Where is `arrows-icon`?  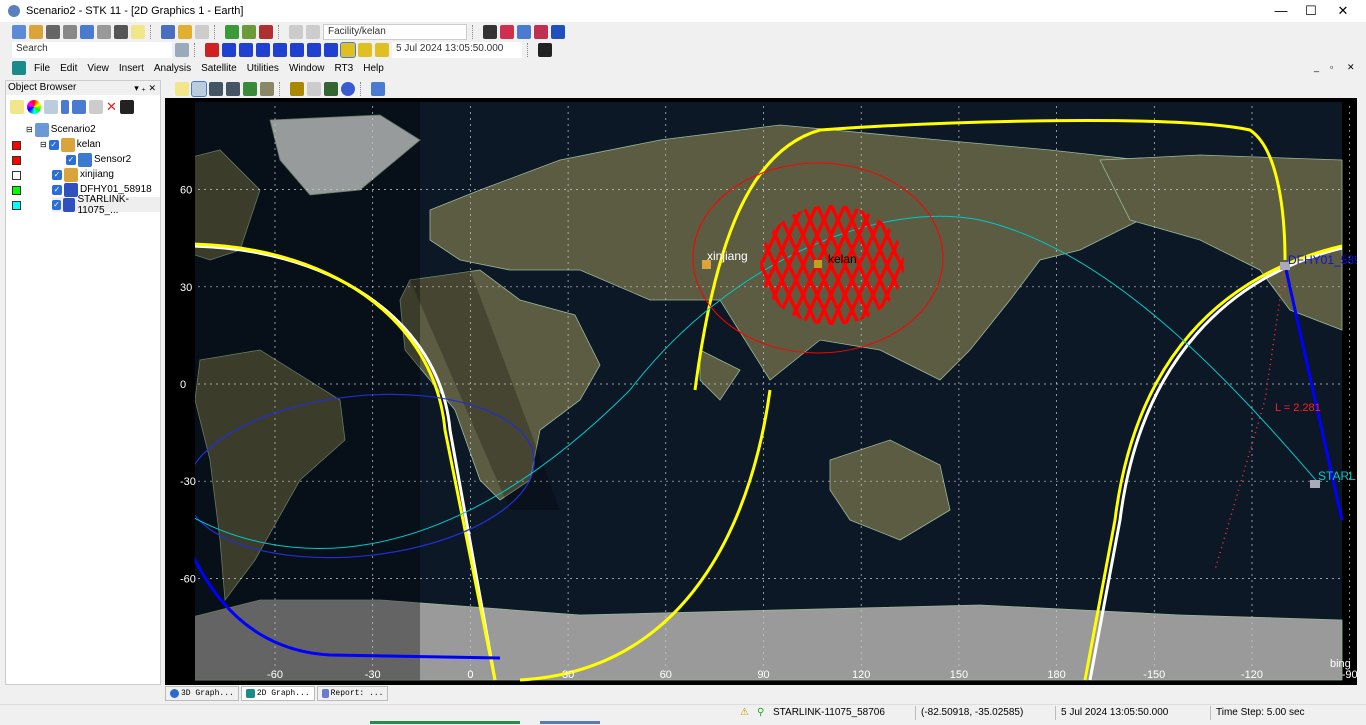 arrows-icon is located at coordinates (558, 32).